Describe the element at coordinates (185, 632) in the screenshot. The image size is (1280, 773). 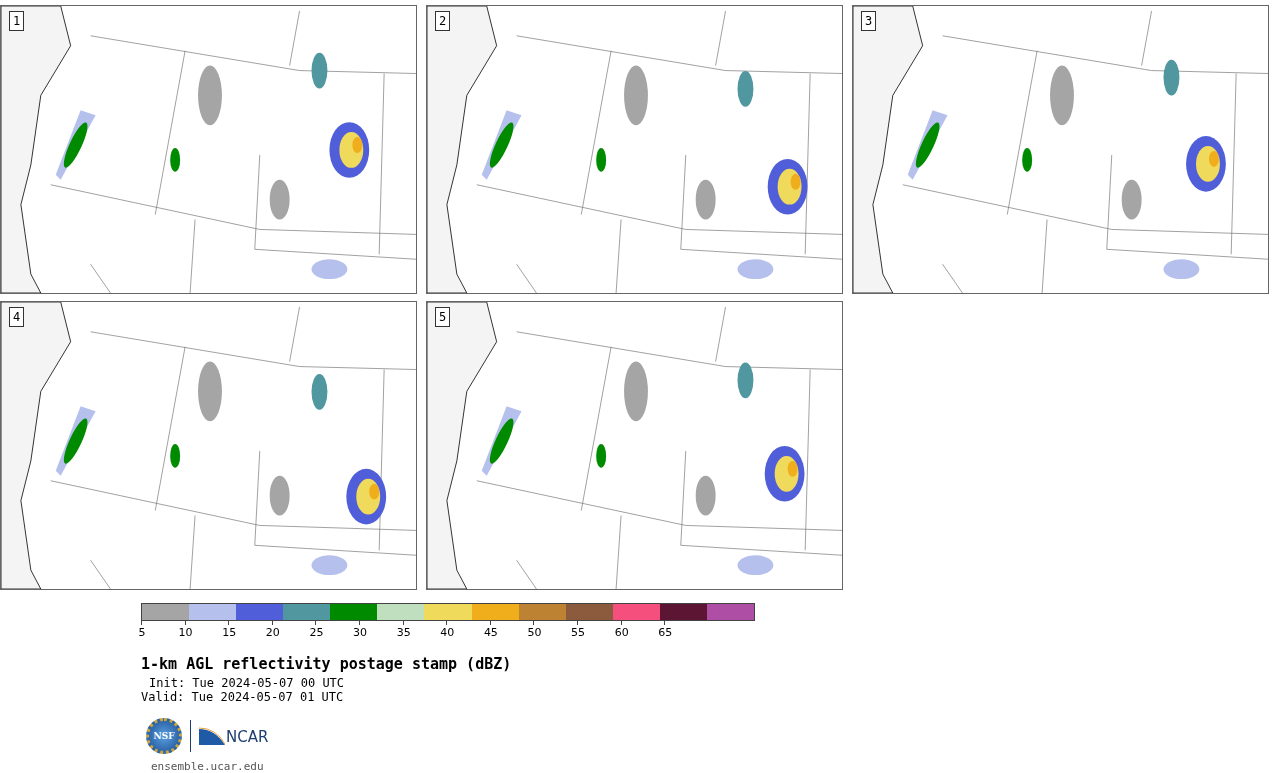
I see `scale-label: 10` at that location.